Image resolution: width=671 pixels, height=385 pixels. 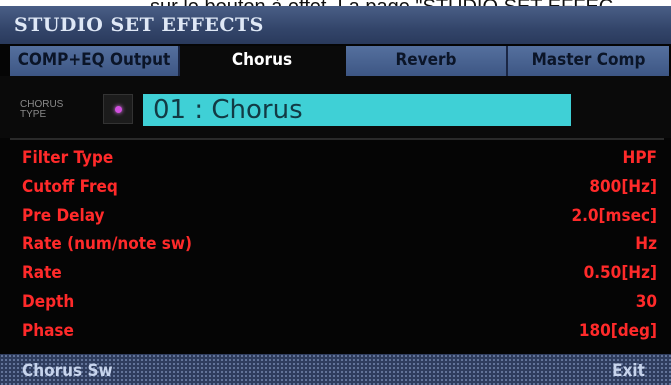 I want to click on param-row-filter-type: Filter Type HPF, so click(x=335, y=158).